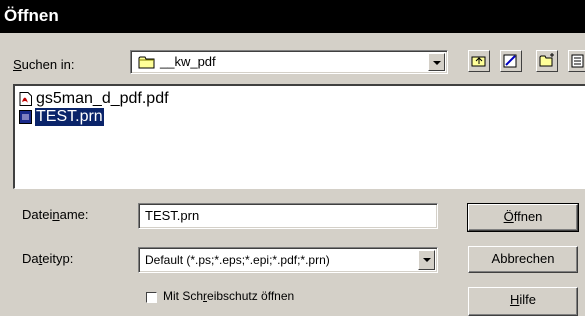 Image resolution: width=585 pixels, height=316 pixels. Describe the element at coordinates (172, 215) in the screenshot. I see `filename-value: TEST.prn` at that location.